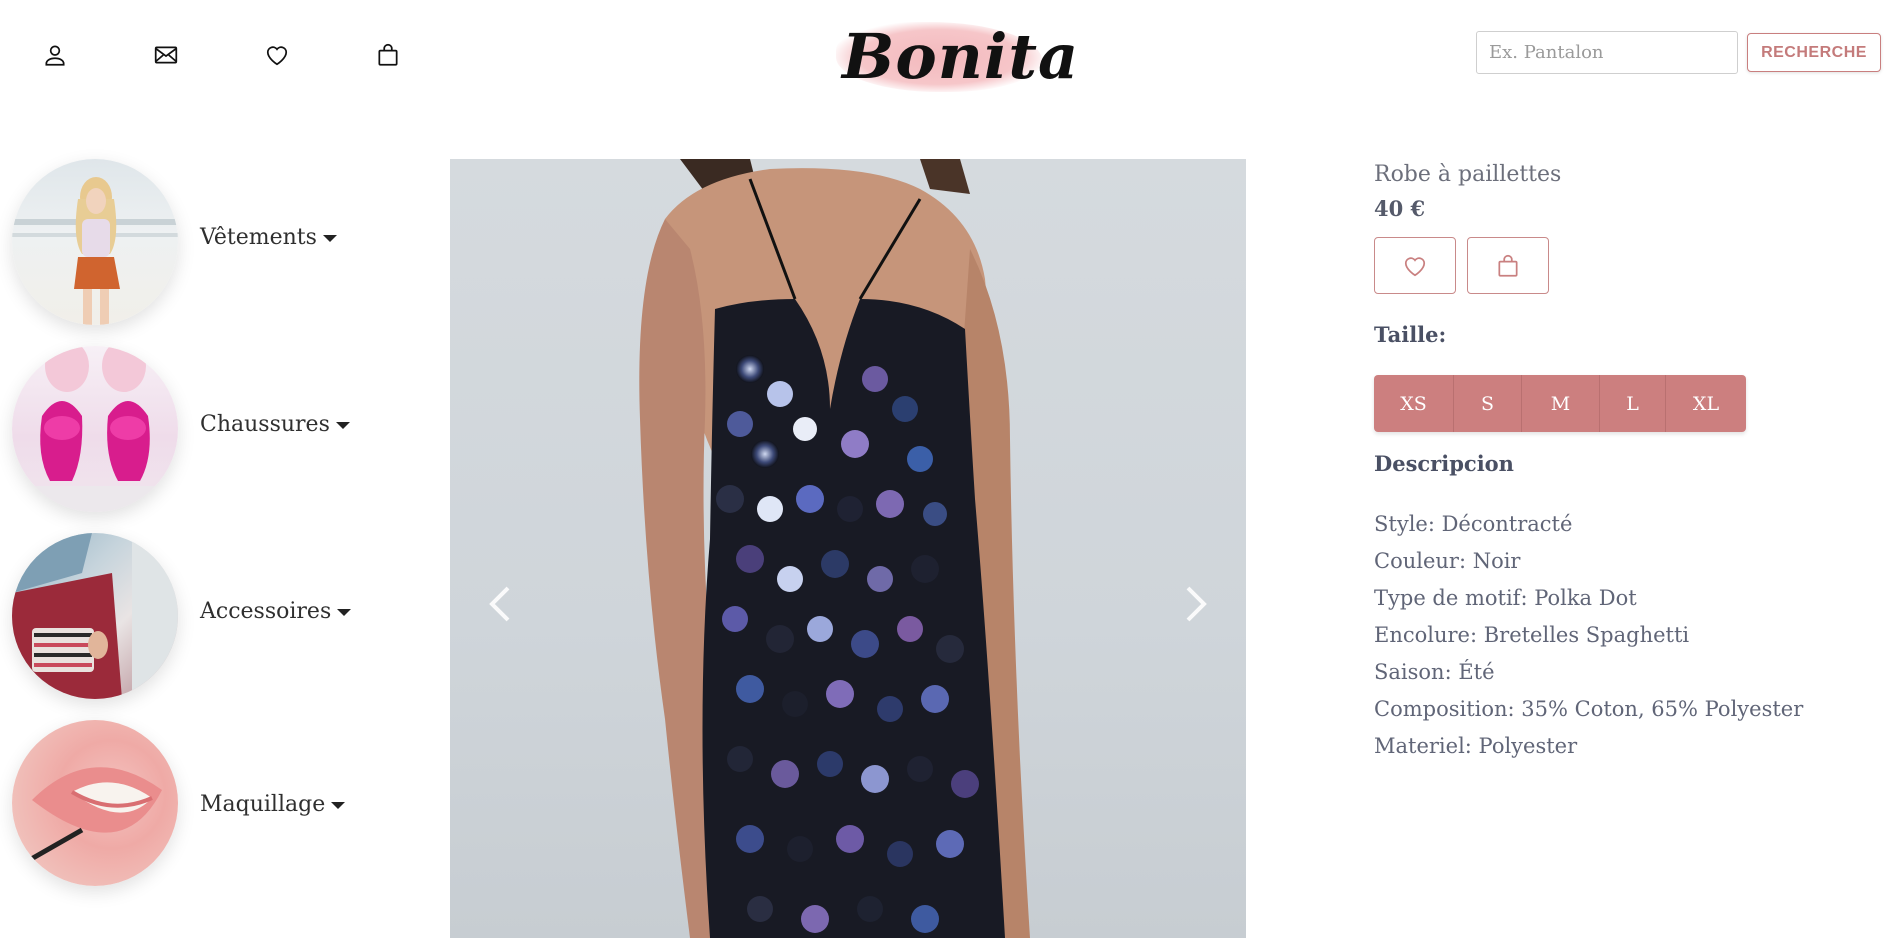 This screenshot has width=1900, height=938. What do you see at coordinates (1473, 524) in the screenshot?
I see `description-item: Style: Décontracté` at bounding box center [1473, 524].